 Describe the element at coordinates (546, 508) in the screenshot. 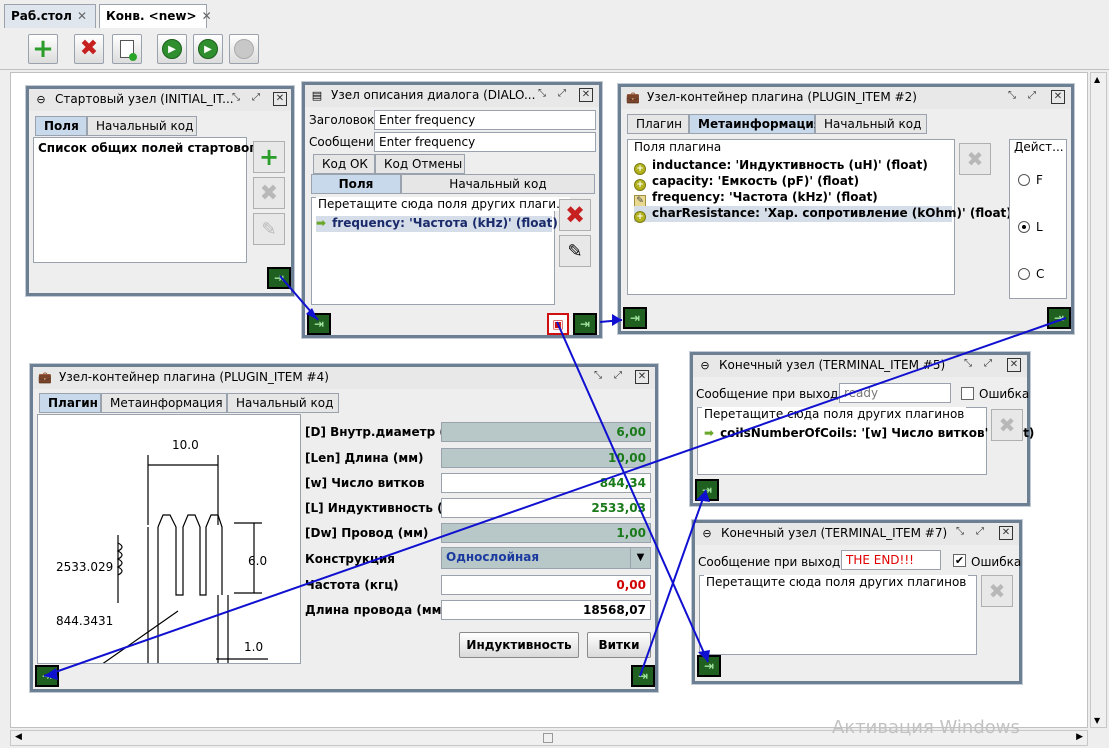

I see `inductance-field: 2533,03` at that location.